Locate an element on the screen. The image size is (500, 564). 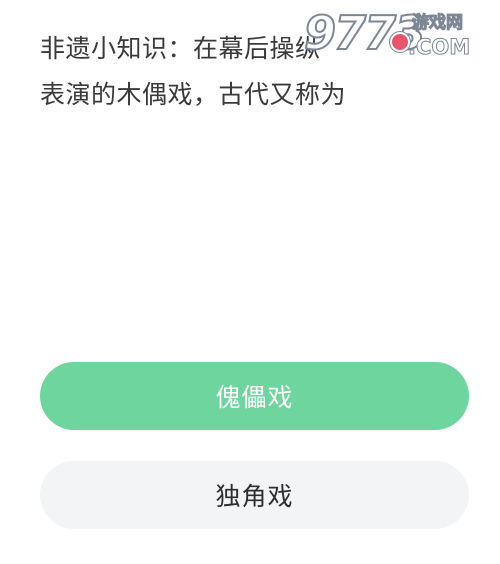
answer-option-button: 傀儡戏 is located at coordinates (254, 396).